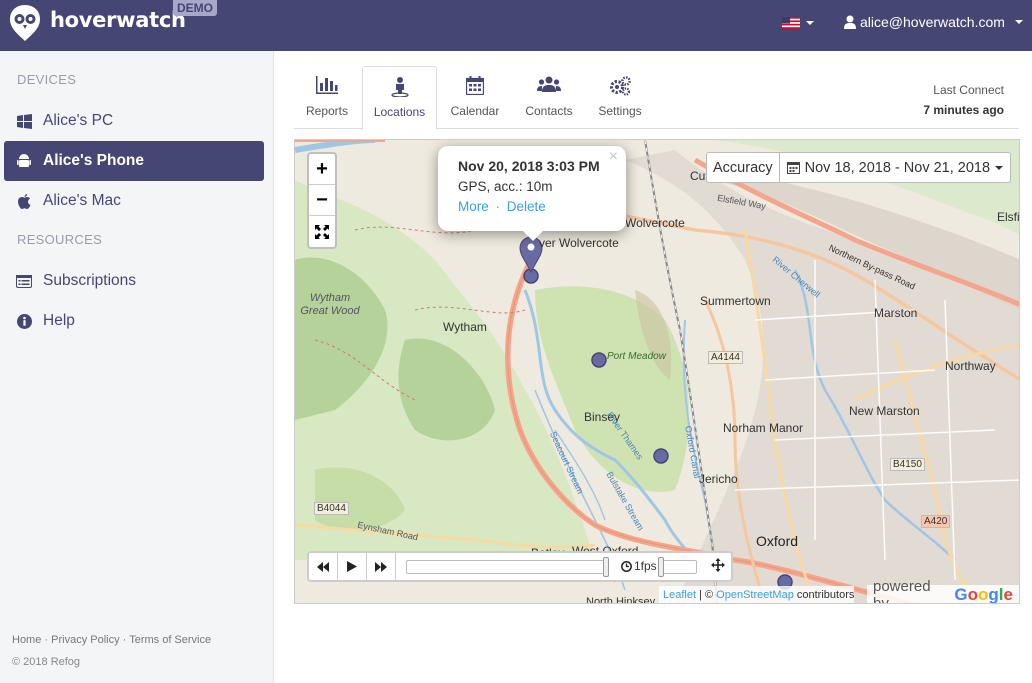  What do you see at coordinates (473, 206) in the screenshot?
I see `popup-more-link: More` at bounding box center [473, 206].